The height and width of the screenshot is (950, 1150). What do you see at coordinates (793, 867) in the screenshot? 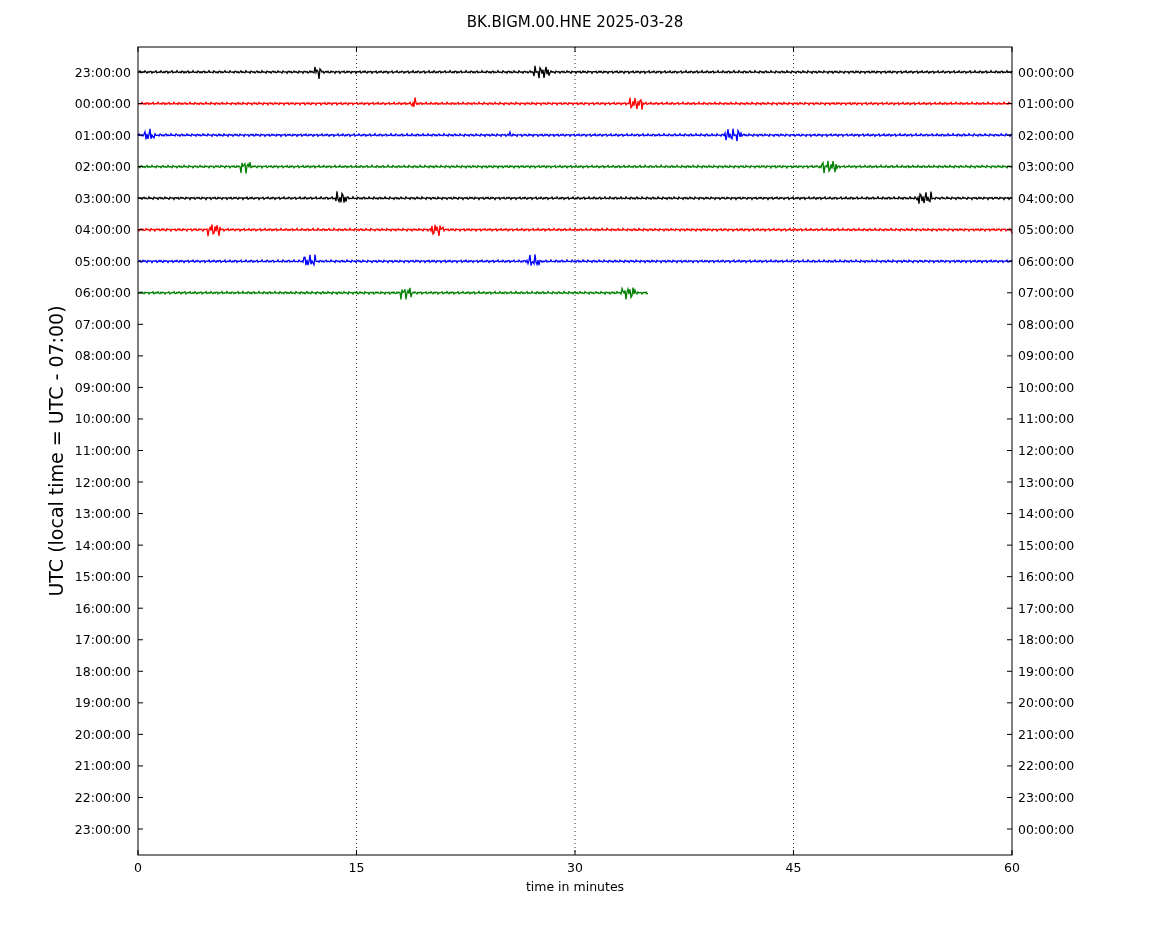
I see `x-tick-label: 45` at bounding box center [793, 867].